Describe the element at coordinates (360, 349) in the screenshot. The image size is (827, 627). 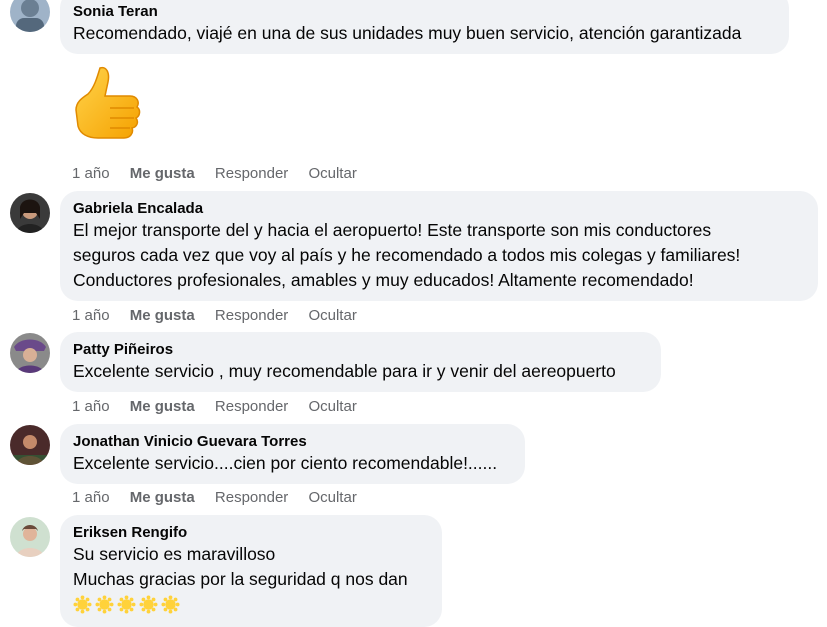
I see `comment-author: Patty Piñeiros` at that location.